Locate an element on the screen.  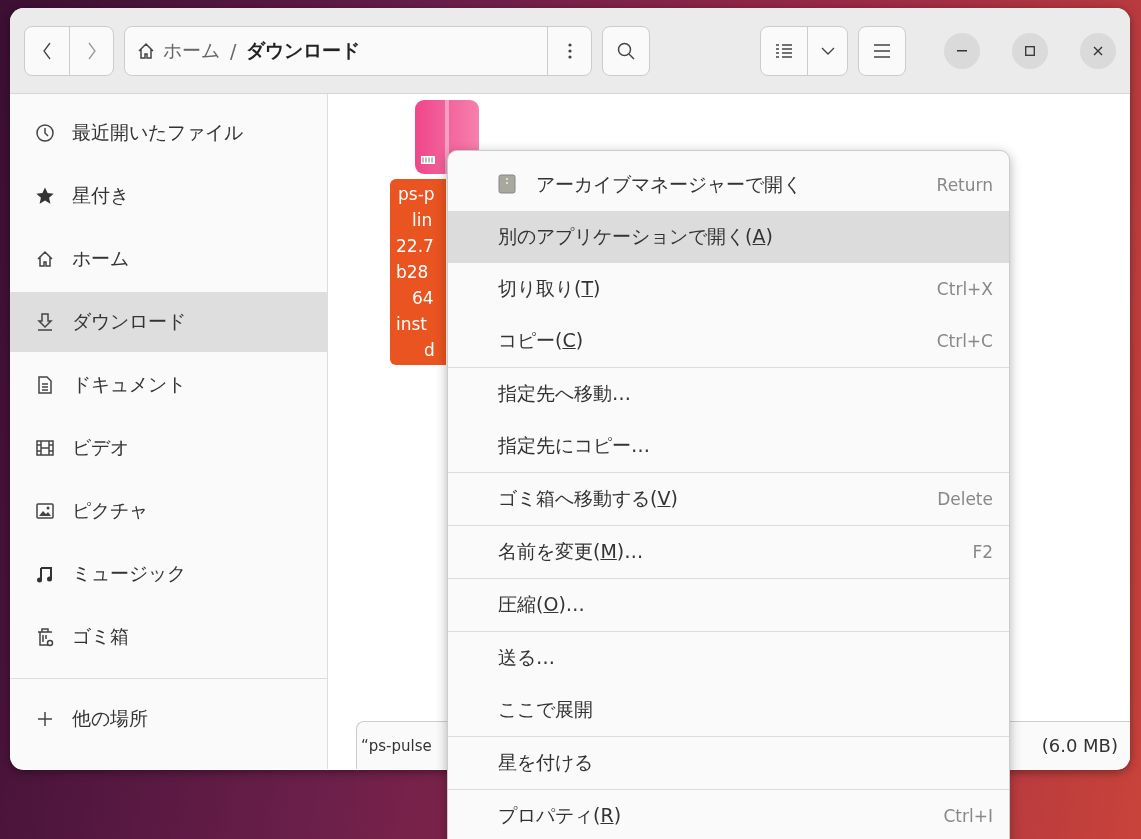
trash-icon is located at coordinates (45, 637).